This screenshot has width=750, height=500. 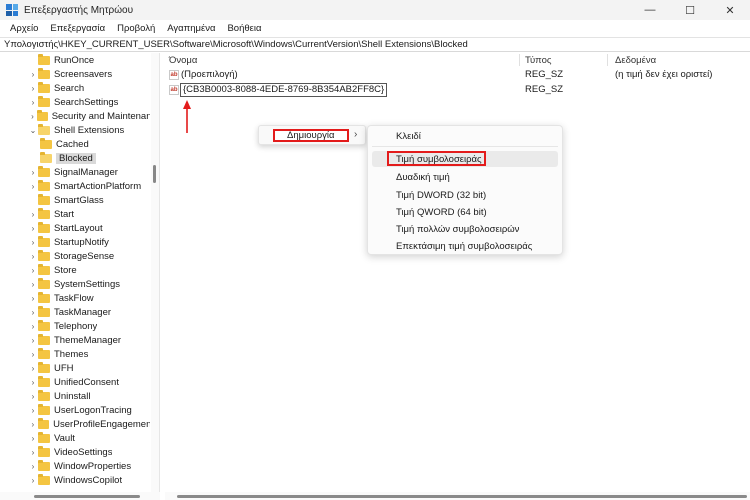 I want to click on tree-vertical-scrollbar, so click(x=155, y=273).